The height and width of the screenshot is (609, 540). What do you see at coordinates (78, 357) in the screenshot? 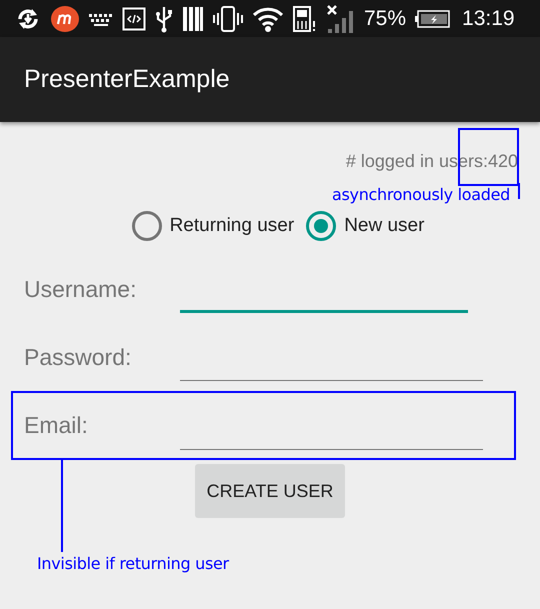
I see `field-label: Password:` at bounding box center [78, 357].